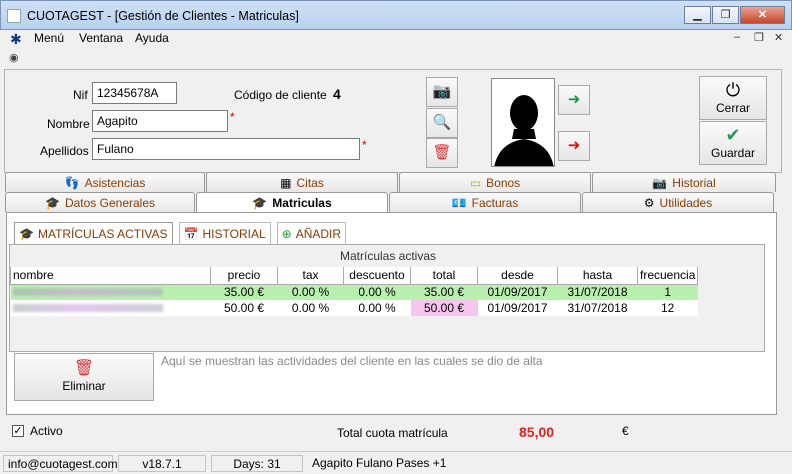  I want to click on column-header: desde, so click(517, 276).